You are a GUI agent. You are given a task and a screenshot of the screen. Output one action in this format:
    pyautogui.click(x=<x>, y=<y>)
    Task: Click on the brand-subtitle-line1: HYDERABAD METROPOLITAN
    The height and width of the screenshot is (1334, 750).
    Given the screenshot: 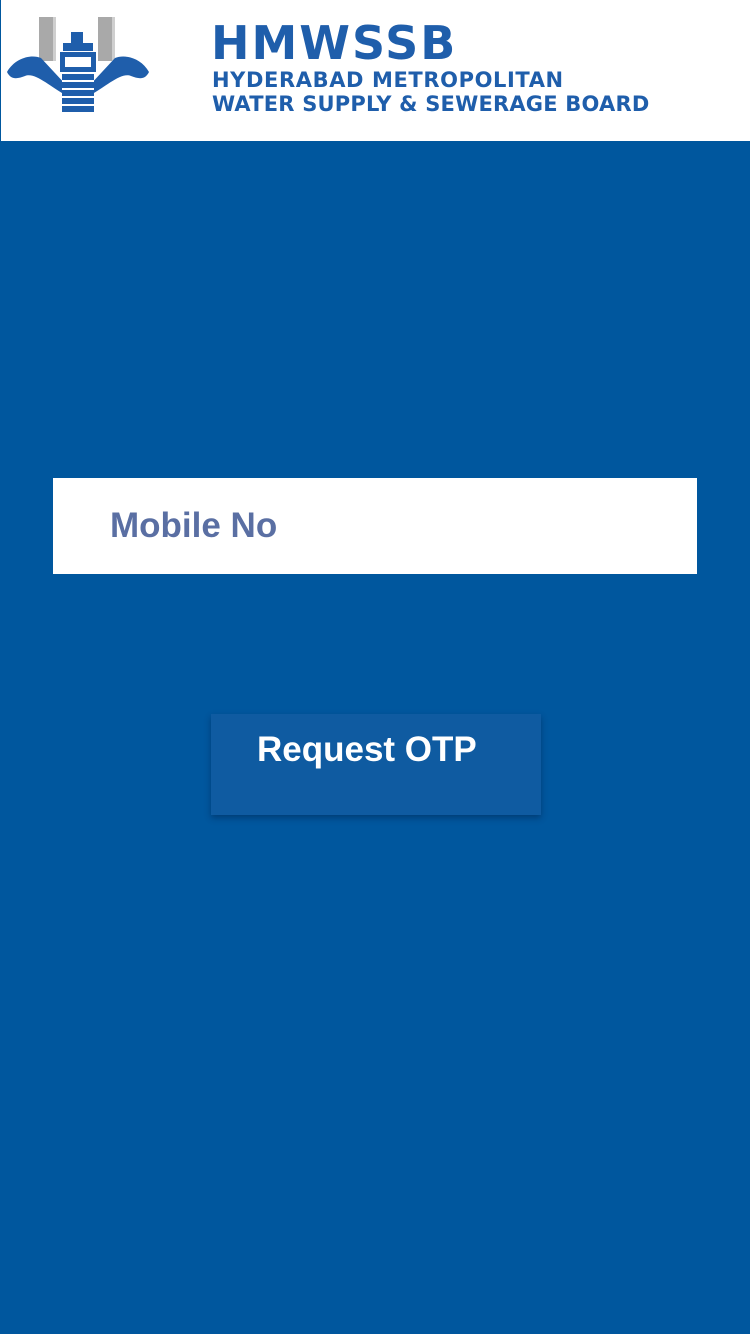 What is the action you would take?
    pyautogui.click(x=388, y=80)
    